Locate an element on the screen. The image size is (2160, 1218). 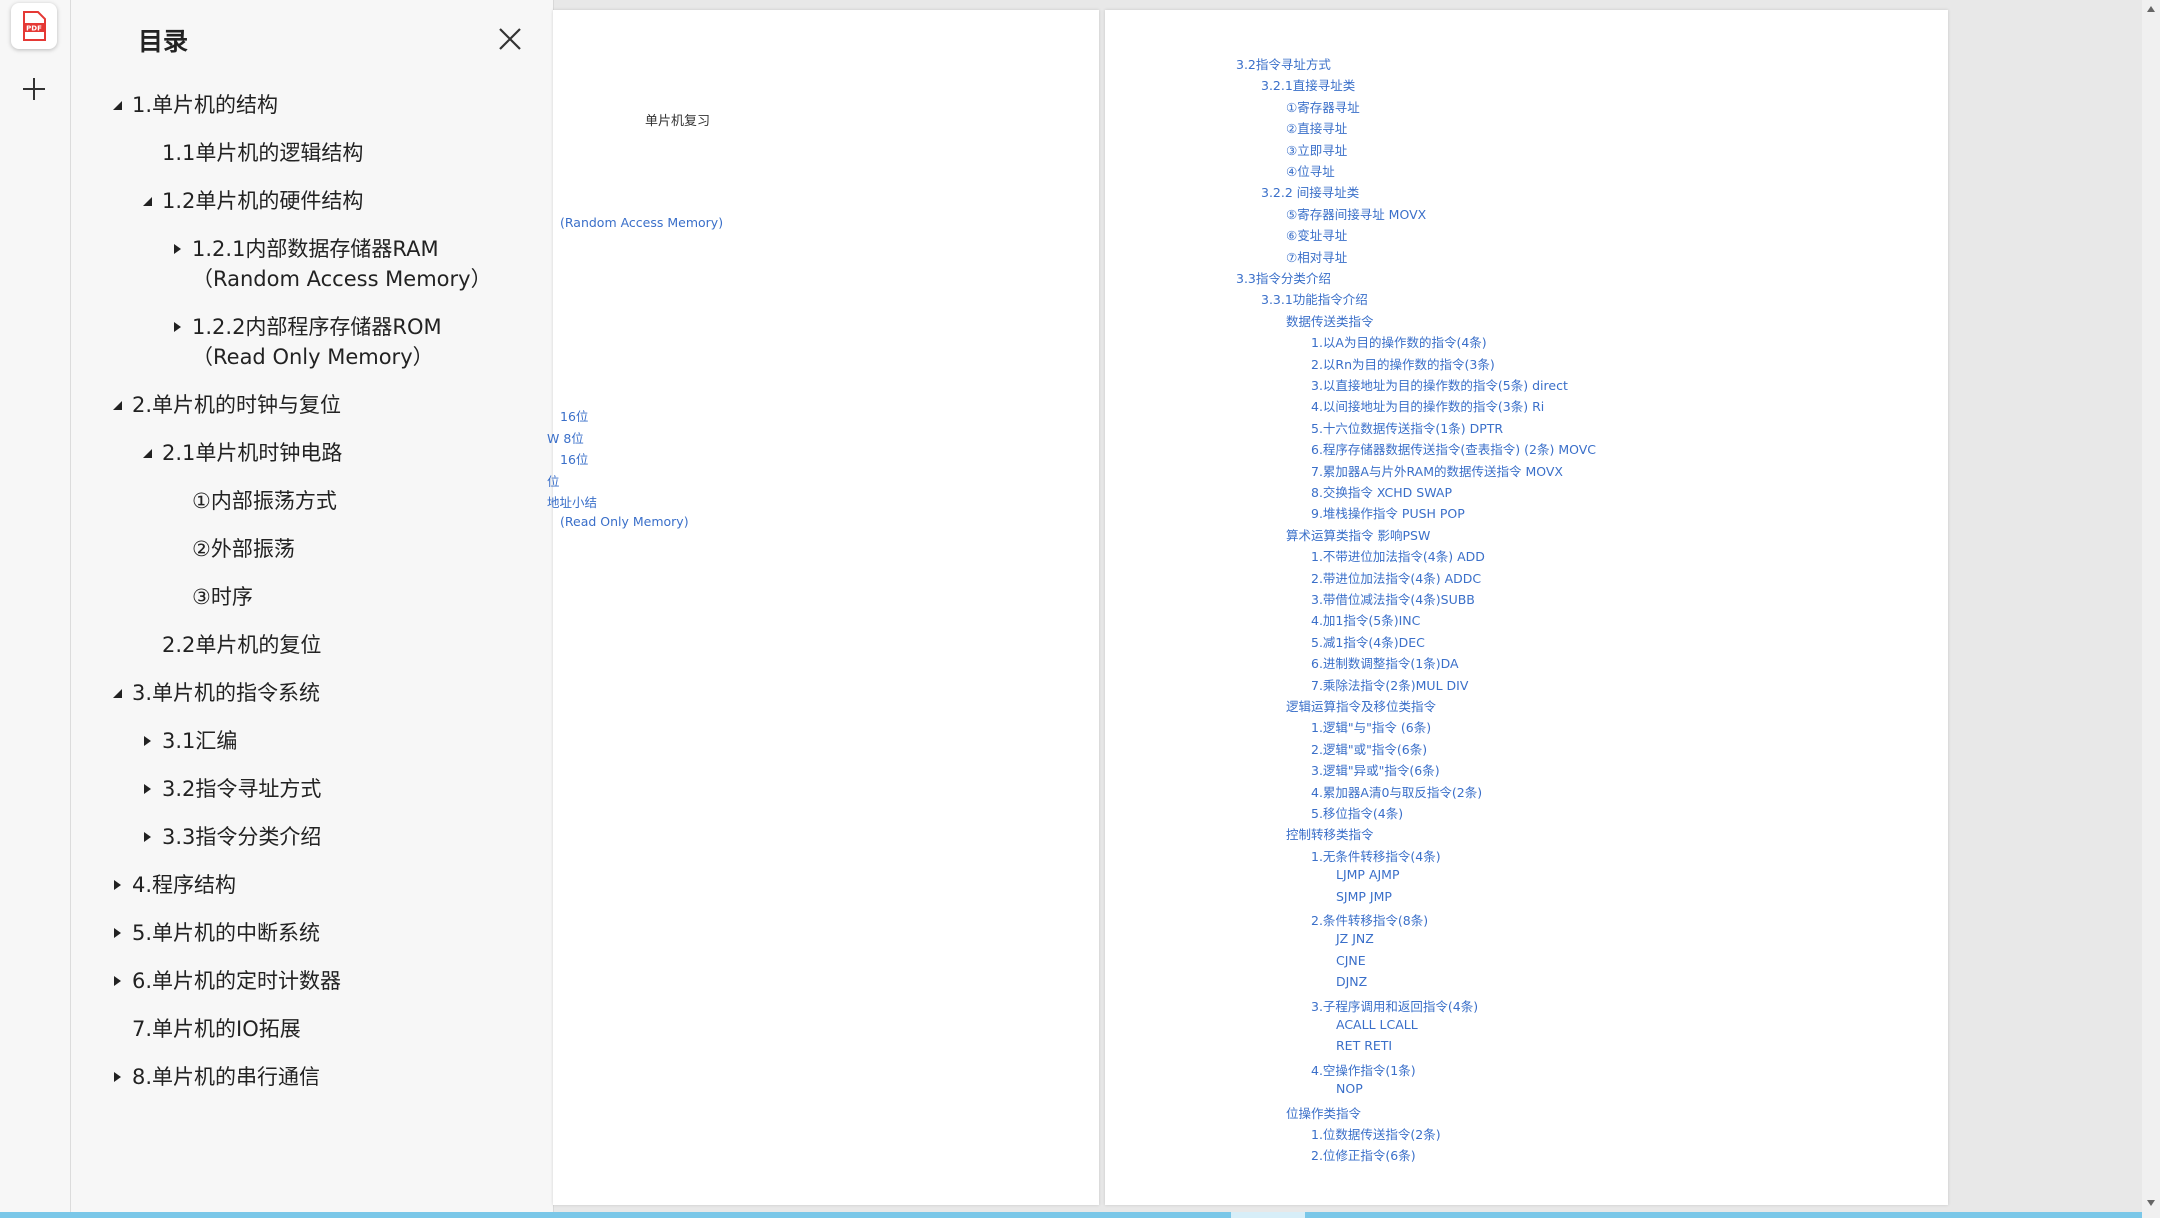
outline-line: 4.空操作指令(1条) is located at coordinates (1363, 1069).